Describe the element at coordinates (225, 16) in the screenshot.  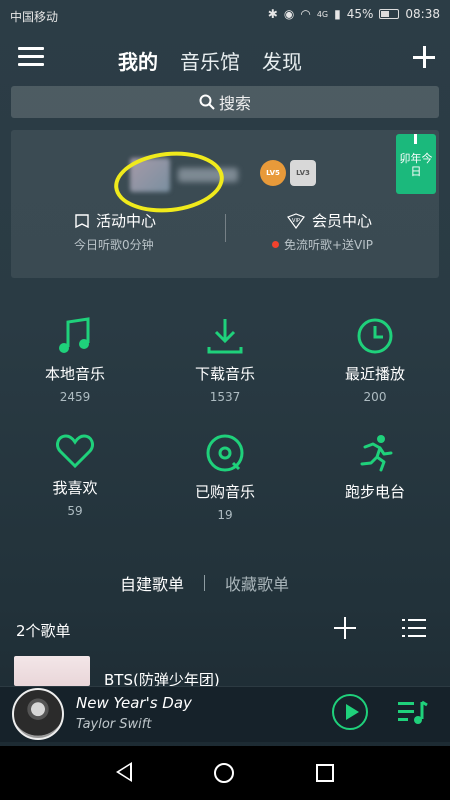
I see `status-bar: 中国移动 ✱ ◉ ◠ 4G ▮ 45% 08:38` at that location.